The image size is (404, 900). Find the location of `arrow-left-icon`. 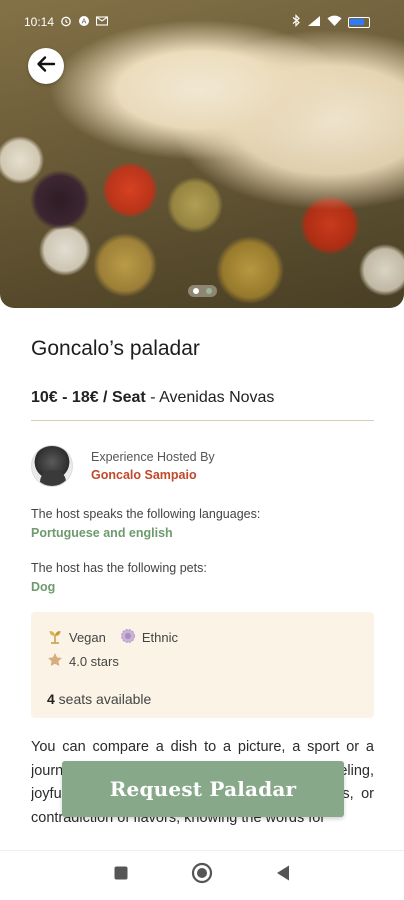

arrow-left-icon is located at coordinates (46, 66).